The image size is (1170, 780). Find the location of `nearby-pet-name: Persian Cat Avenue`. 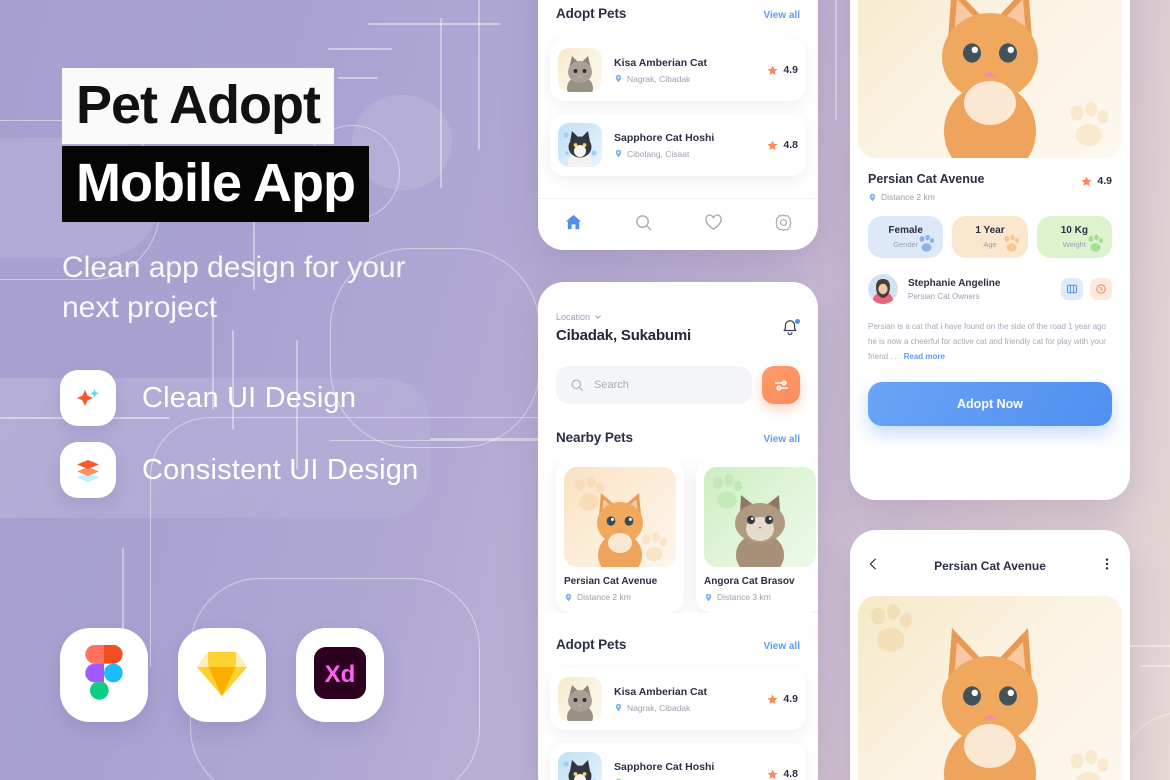

nearby-pet-name: Persian Cat Avenue is located at coordinates (611, 581).